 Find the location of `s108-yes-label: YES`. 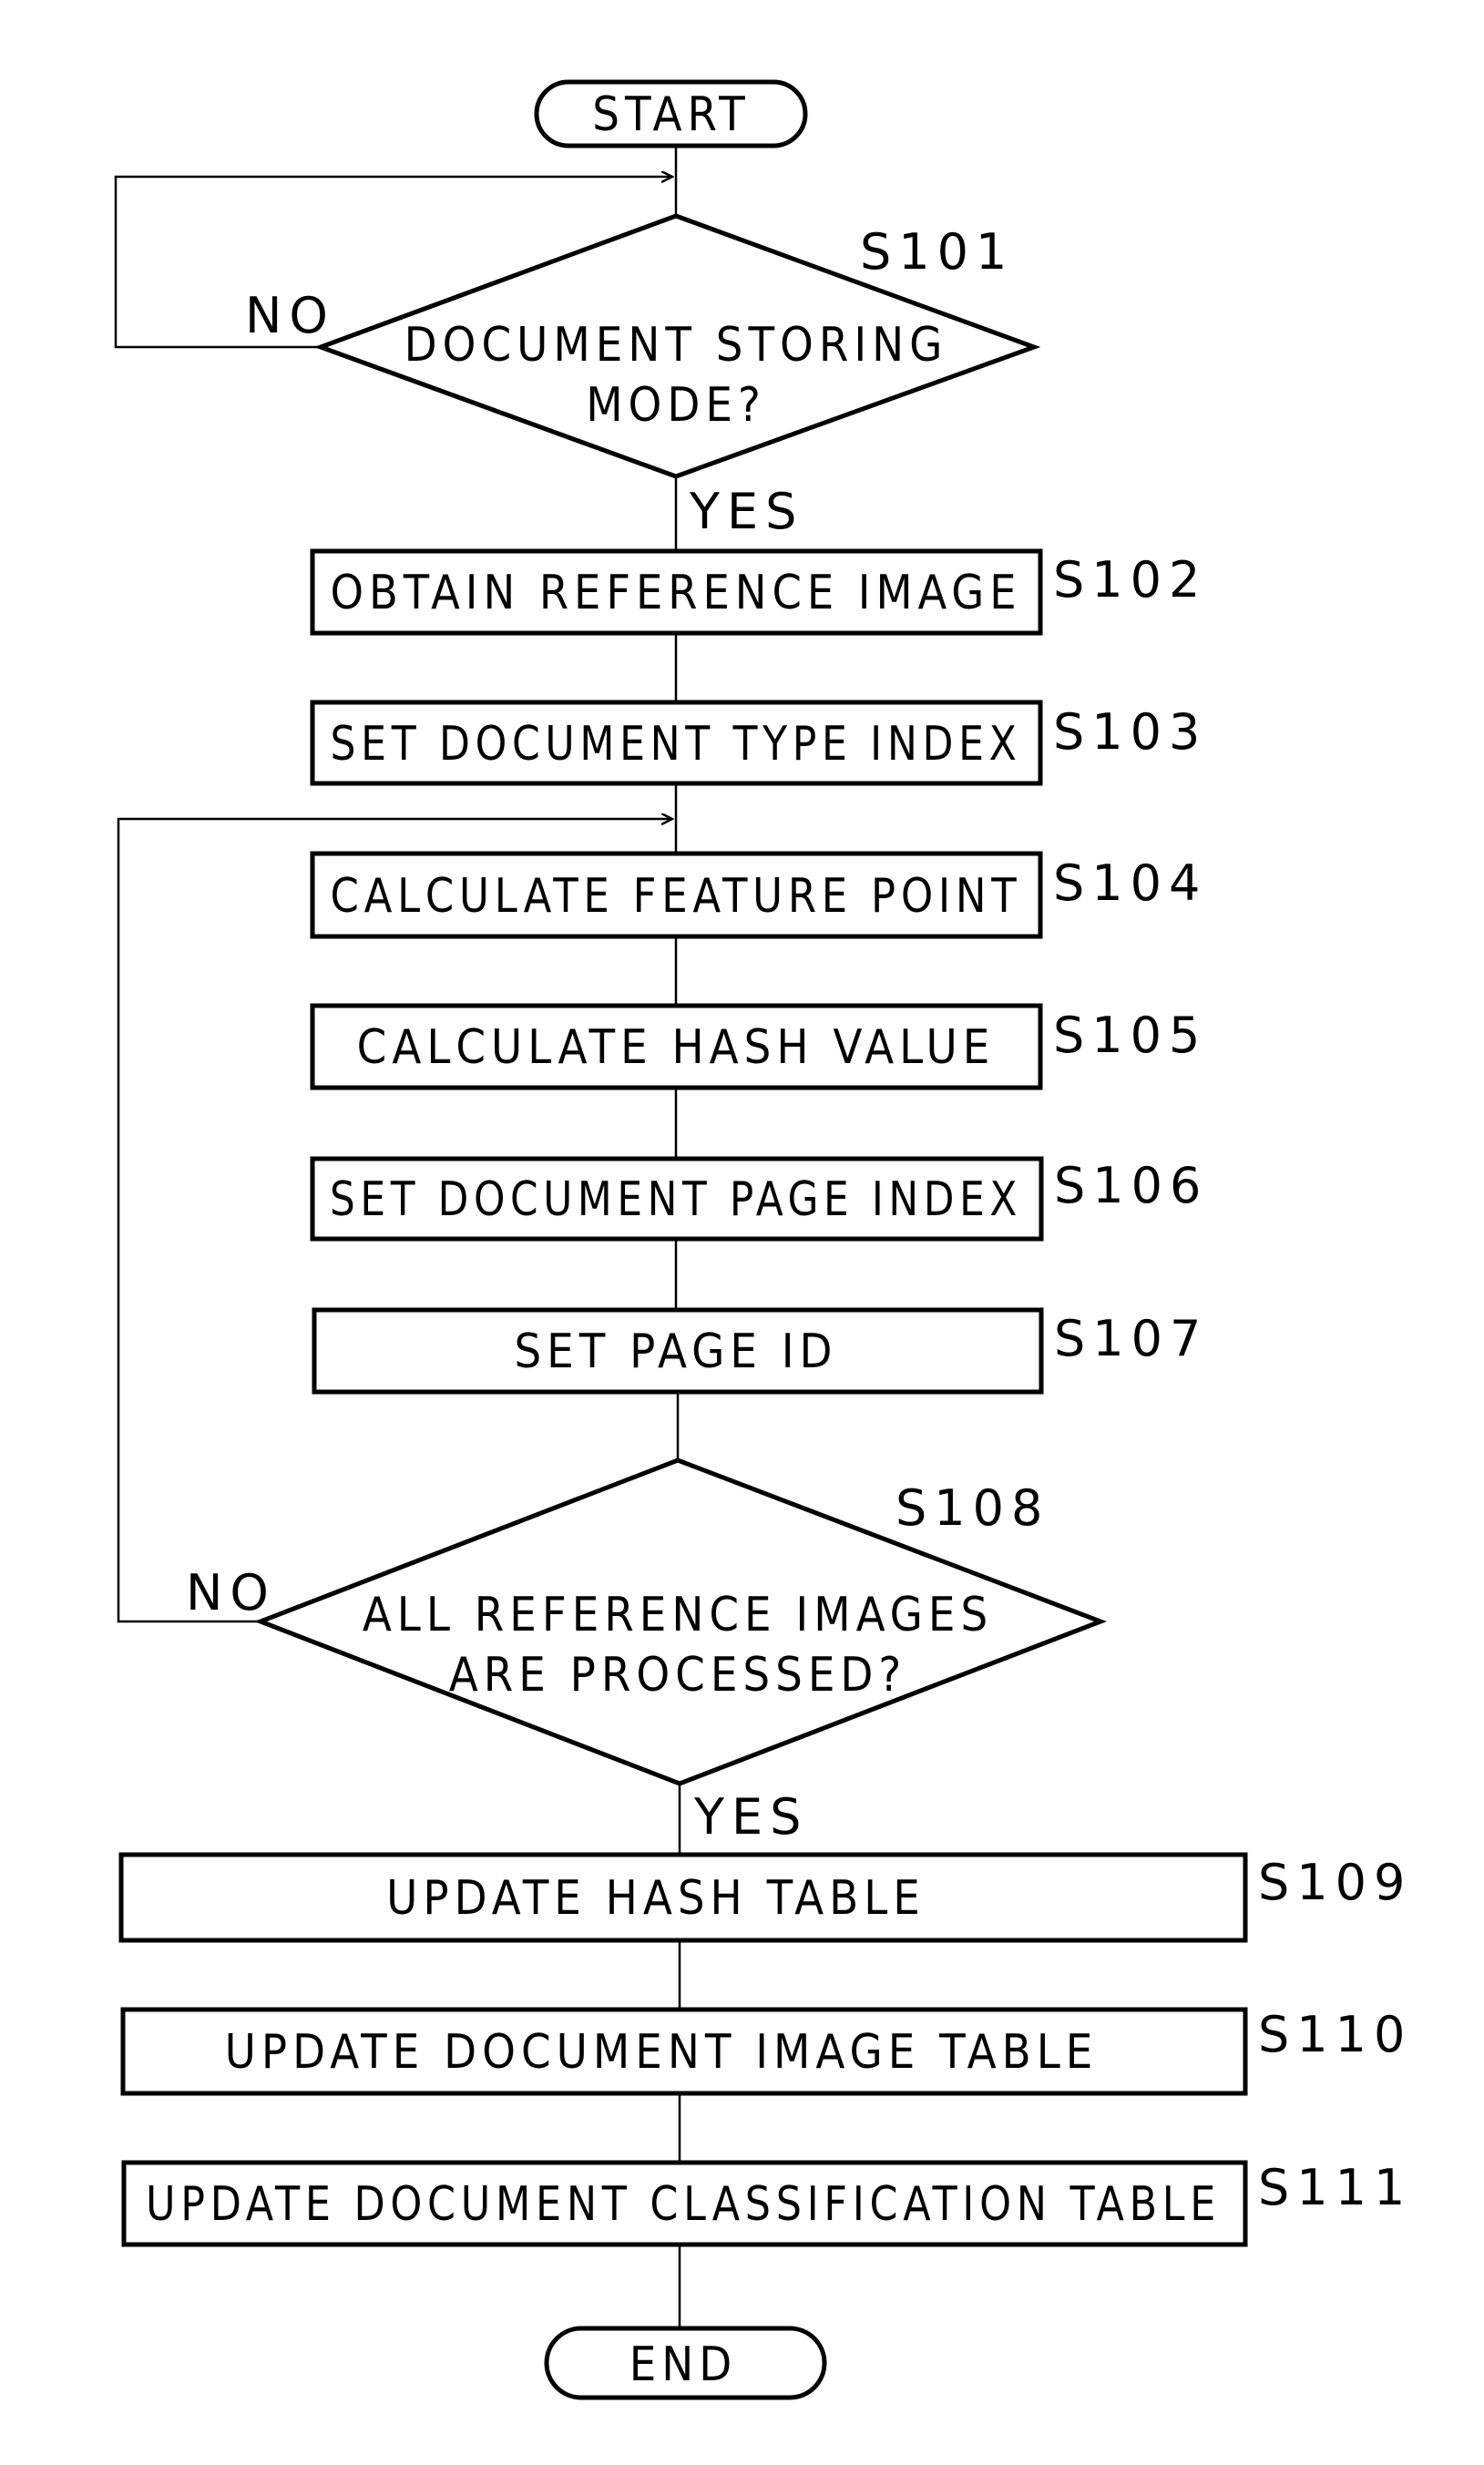

s108-yes-label: YES is located at coordinates (750, 1817).